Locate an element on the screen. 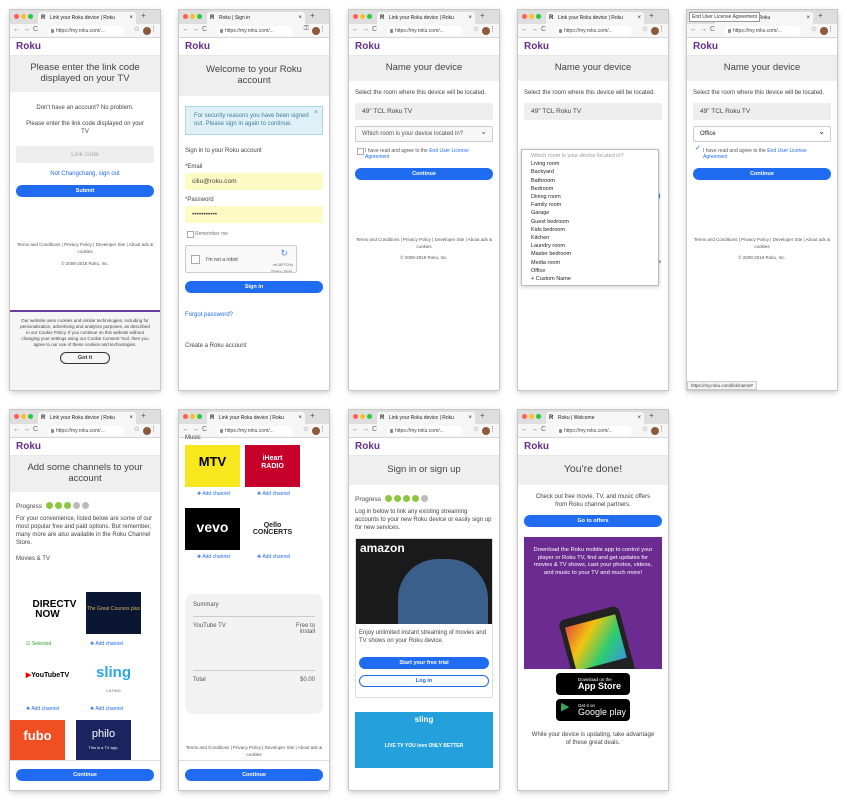 The height and width of the screenshot is (806, 847). recaptcha-terms: Privacy - Terms is located at coordinates (281, 271).